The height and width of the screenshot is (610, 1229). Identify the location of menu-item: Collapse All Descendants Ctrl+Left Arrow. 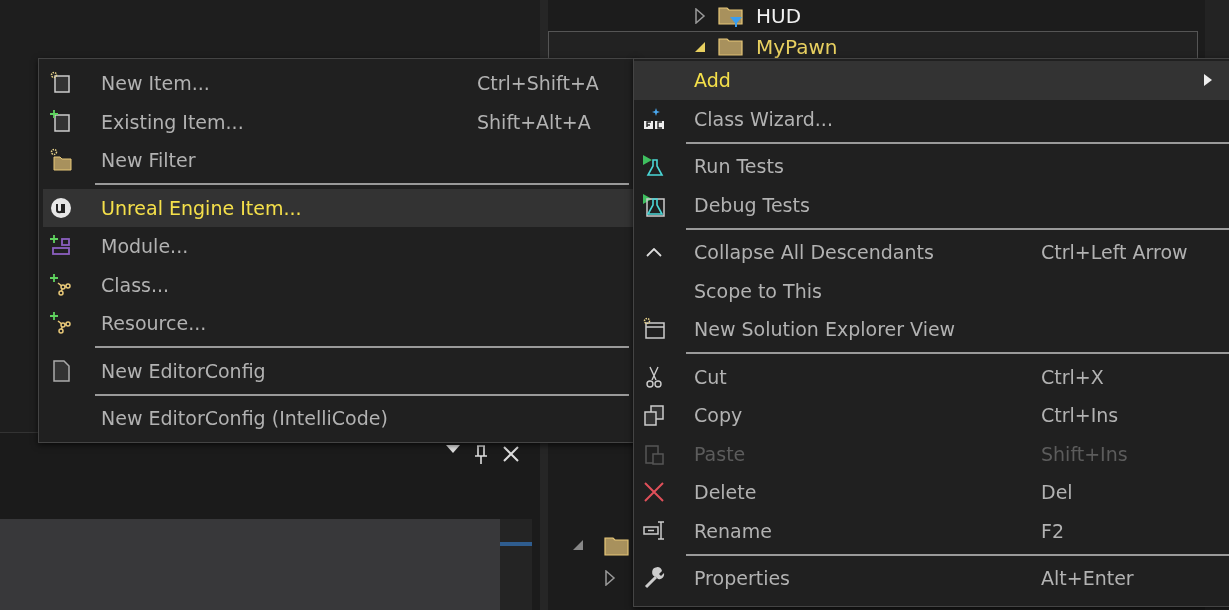
(931, 252).